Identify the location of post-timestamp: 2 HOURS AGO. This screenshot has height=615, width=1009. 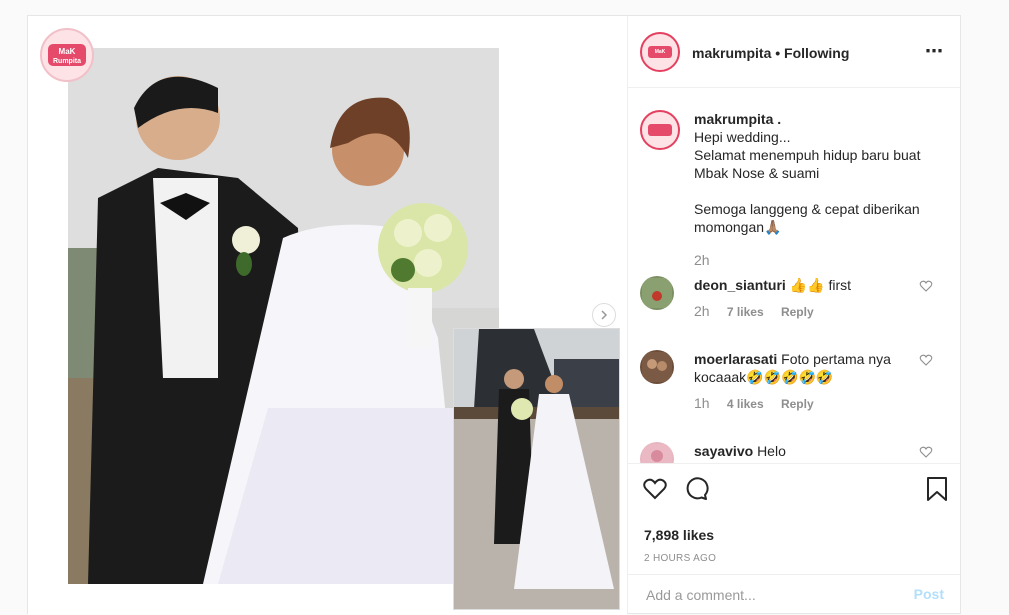
(680, 558).